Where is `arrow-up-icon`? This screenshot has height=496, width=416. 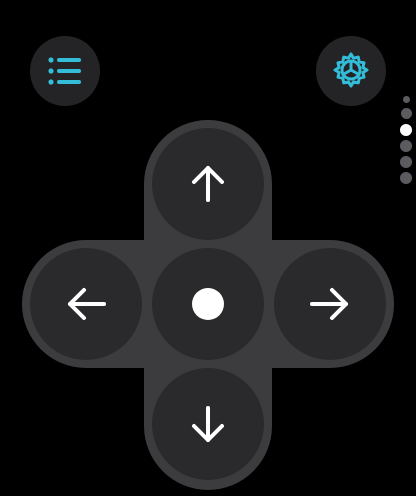
arrow-up-icon is located at coordinates (208, 184).